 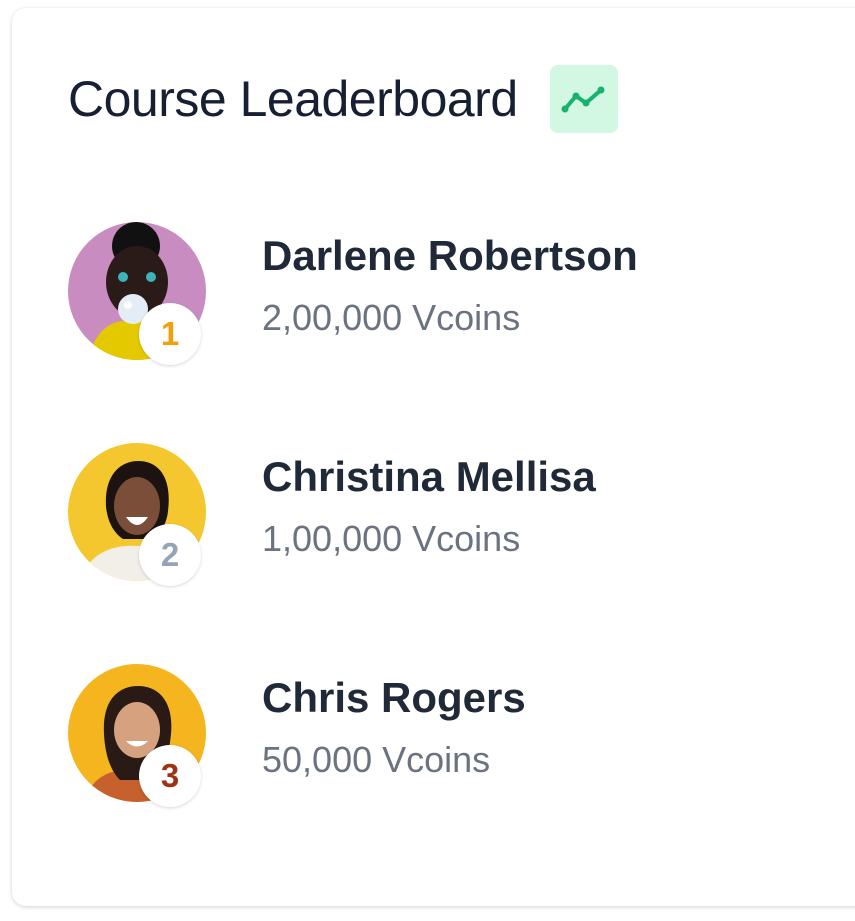 I want to click on avatar-with-rank: 2, so click(x=137, y=514).